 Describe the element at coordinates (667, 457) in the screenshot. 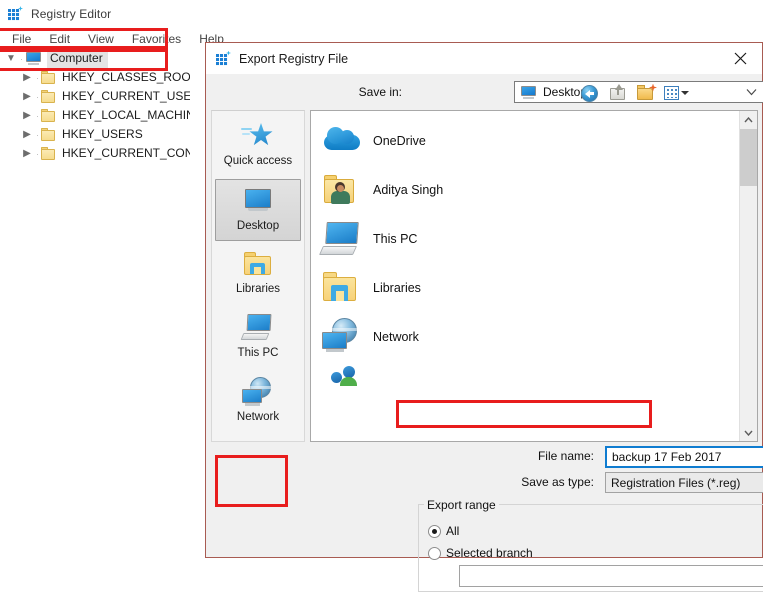

I see `file-name-value: backup 17 Feb 2017` at that location.